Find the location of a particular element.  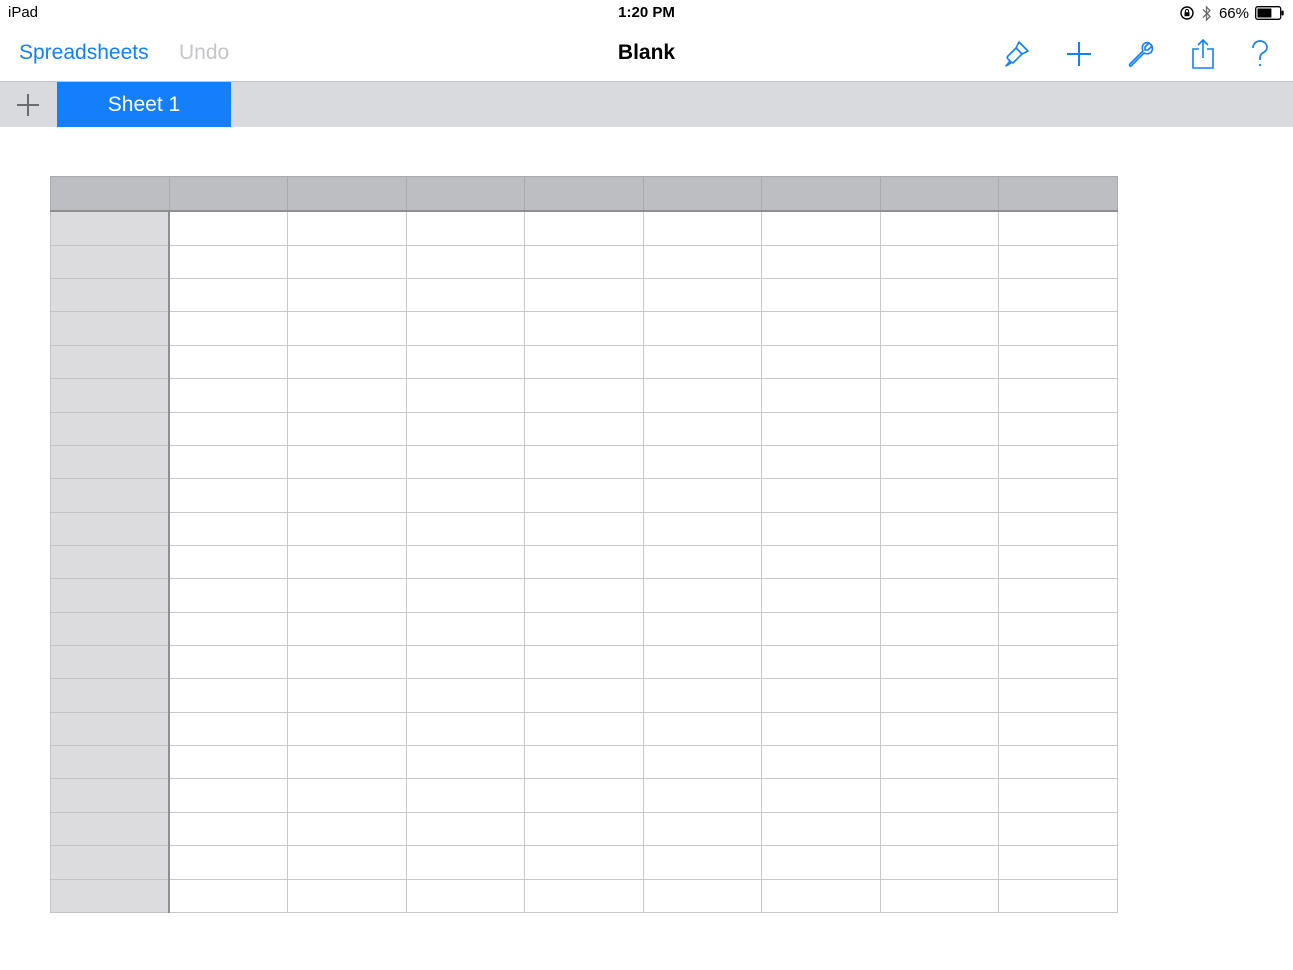

paintbrush-icon is located at coordinates (1017, 54).